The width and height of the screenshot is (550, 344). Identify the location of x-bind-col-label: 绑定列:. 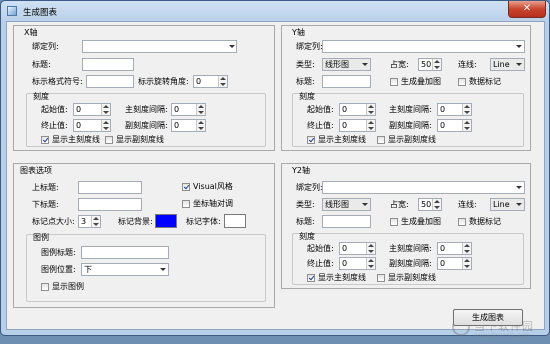
(45, 46).